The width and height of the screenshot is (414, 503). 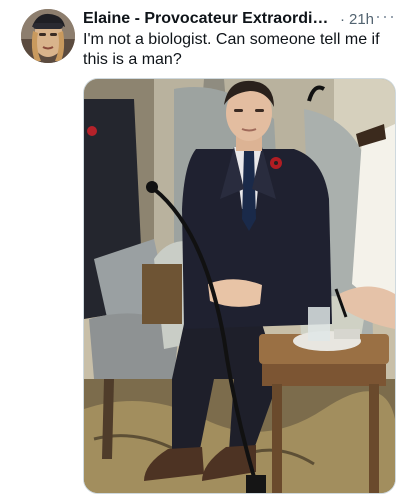 What do you see at coordinates (361, 19) in the screenshot?
I see `timestamp: 21h` at bounding box center [361, 19].